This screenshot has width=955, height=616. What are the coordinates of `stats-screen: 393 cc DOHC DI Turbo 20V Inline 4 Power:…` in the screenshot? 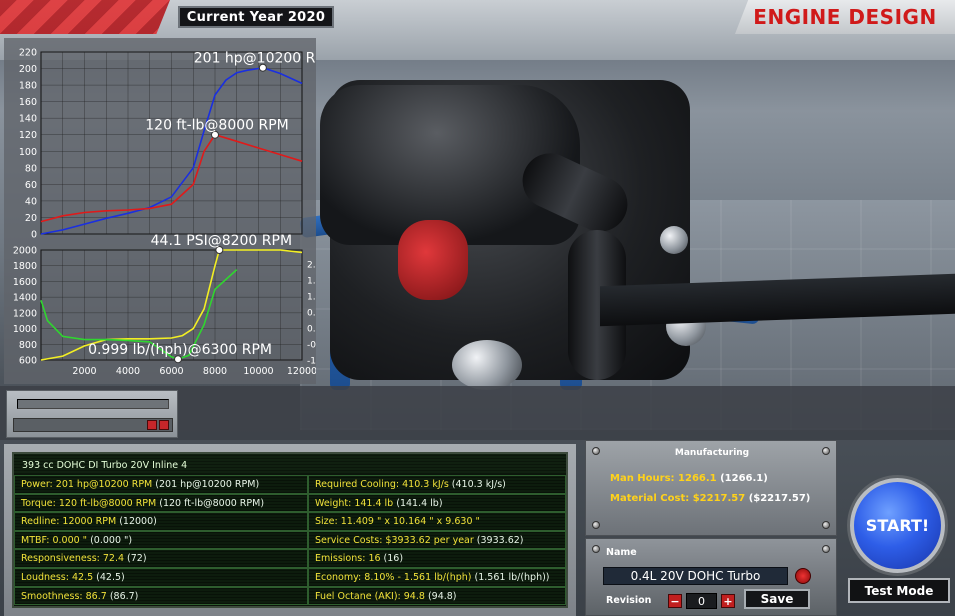 It's located at (290, 530).